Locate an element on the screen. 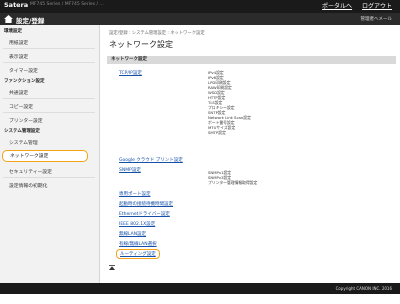 This screenshot has height=304, width=400. dedicated-port-link: 専用ポート設定 is located at coordinates (135, 194).